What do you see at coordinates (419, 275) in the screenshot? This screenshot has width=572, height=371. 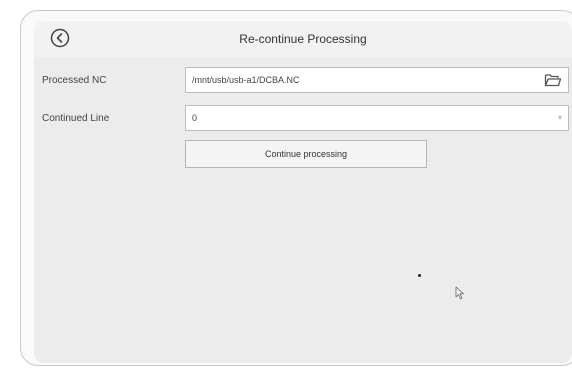 I see `dot-marker` at bounding box center [419, 275].